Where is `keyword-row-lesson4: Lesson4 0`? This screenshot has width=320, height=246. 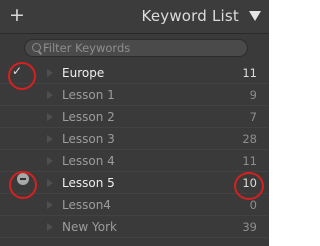 keyword-row-lesson4: Lesson4 0 is located at coordinates (134, 205).